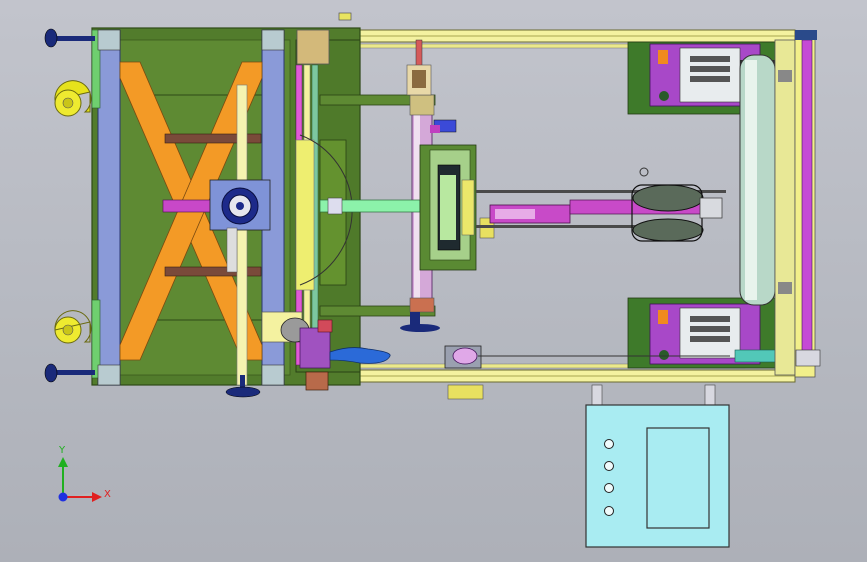 Image resolution: width=867 pixels, height=562 pixels. What do you see at coordinates (345, 16) in the screenshot?
I see `top-tag-block` at bounding box center [345, 16].